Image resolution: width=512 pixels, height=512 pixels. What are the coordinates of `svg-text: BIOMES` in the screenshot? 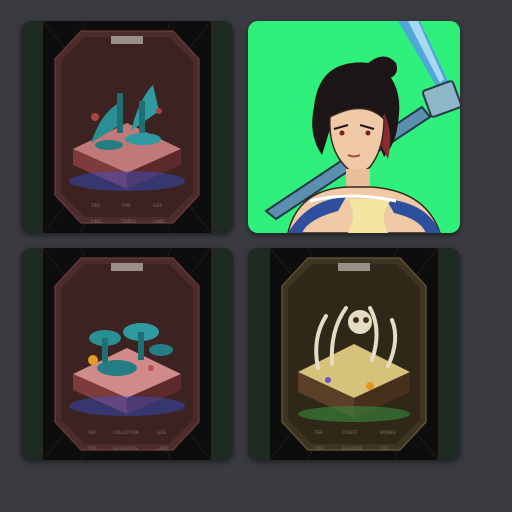 It's located at (388, 432).